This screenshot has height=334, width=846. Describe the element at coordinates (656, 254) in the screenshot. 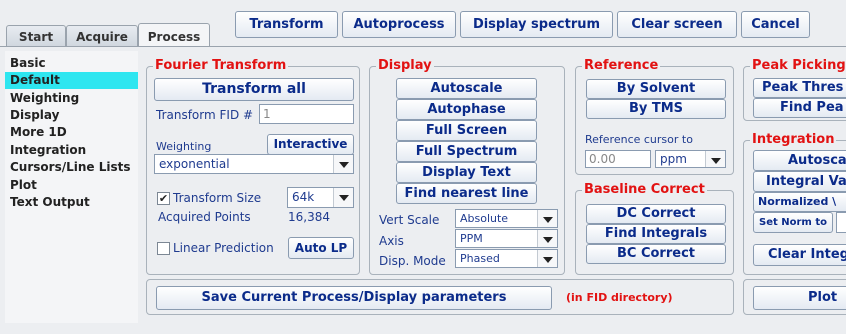

I see `bc-correct-button: BC Correct` at that location.